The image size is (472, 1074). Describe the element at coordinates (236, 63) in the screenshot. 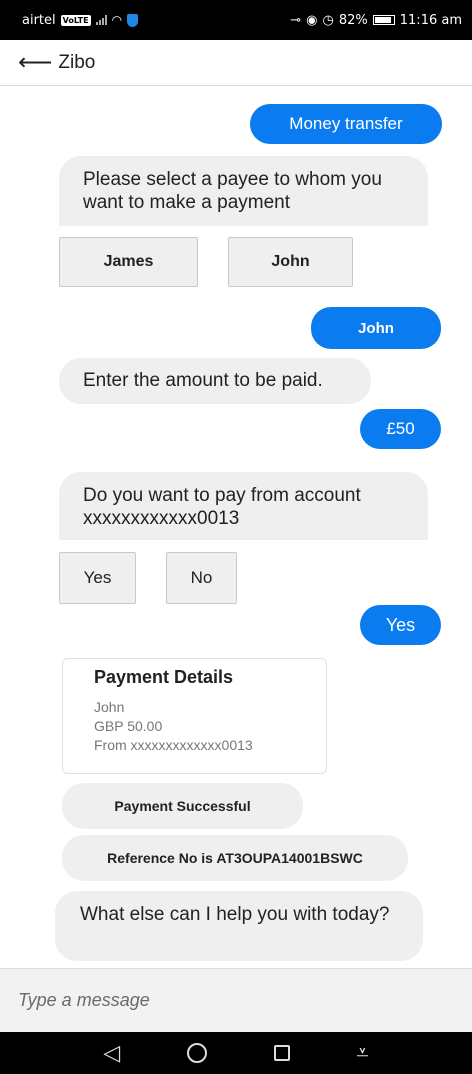

I see `app-header: ⟵ Zibo` at that location.